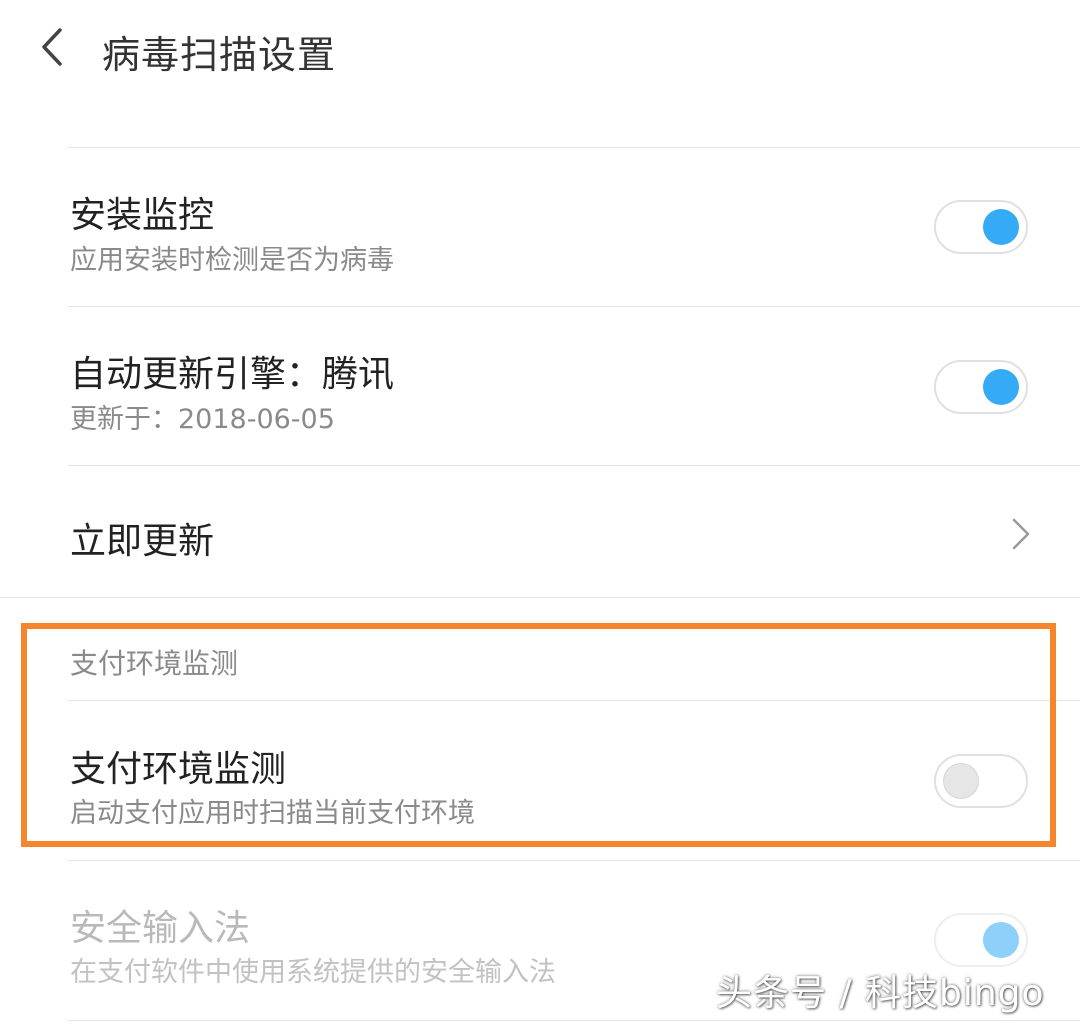  I want to click on page-title: 病毒扫描设置, so click(219, 55).